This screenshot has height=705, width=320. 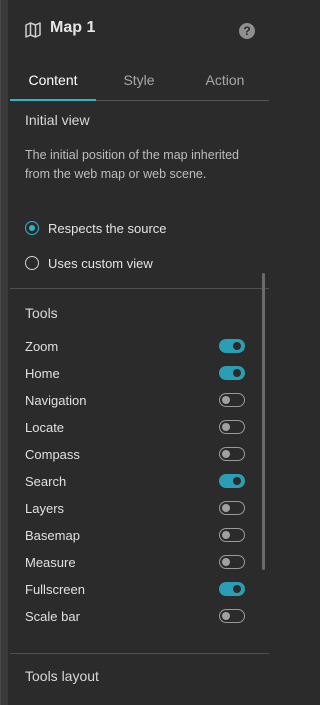 I want to click on radio-respects-source: Respects the source, so click(x=96, y=228).